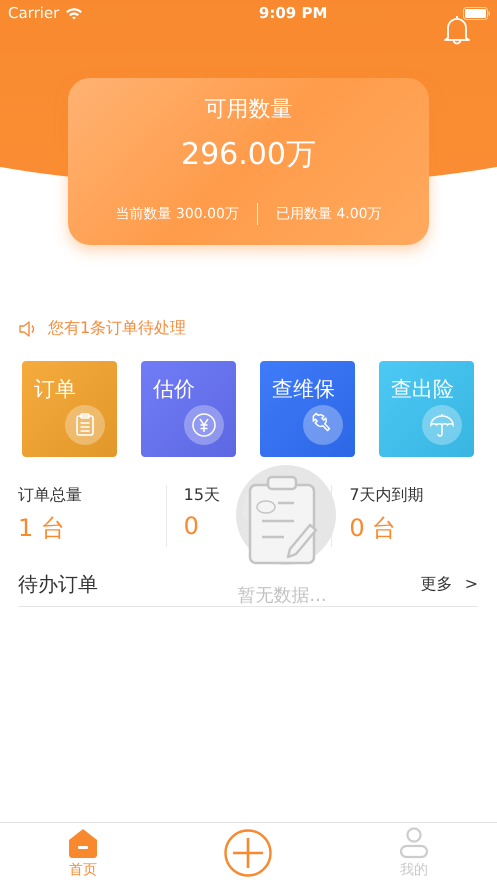  Describe the element at coordinates (192, 526) in the screenshot. I see `stat-value: 0` at that location.